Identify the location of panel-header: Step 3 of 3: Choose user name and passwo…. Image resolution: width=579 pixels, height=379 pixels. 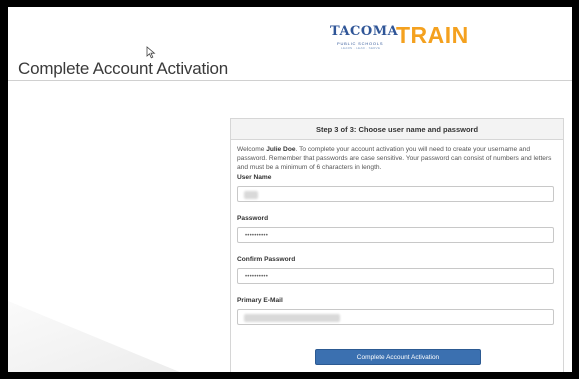
(397, 129).